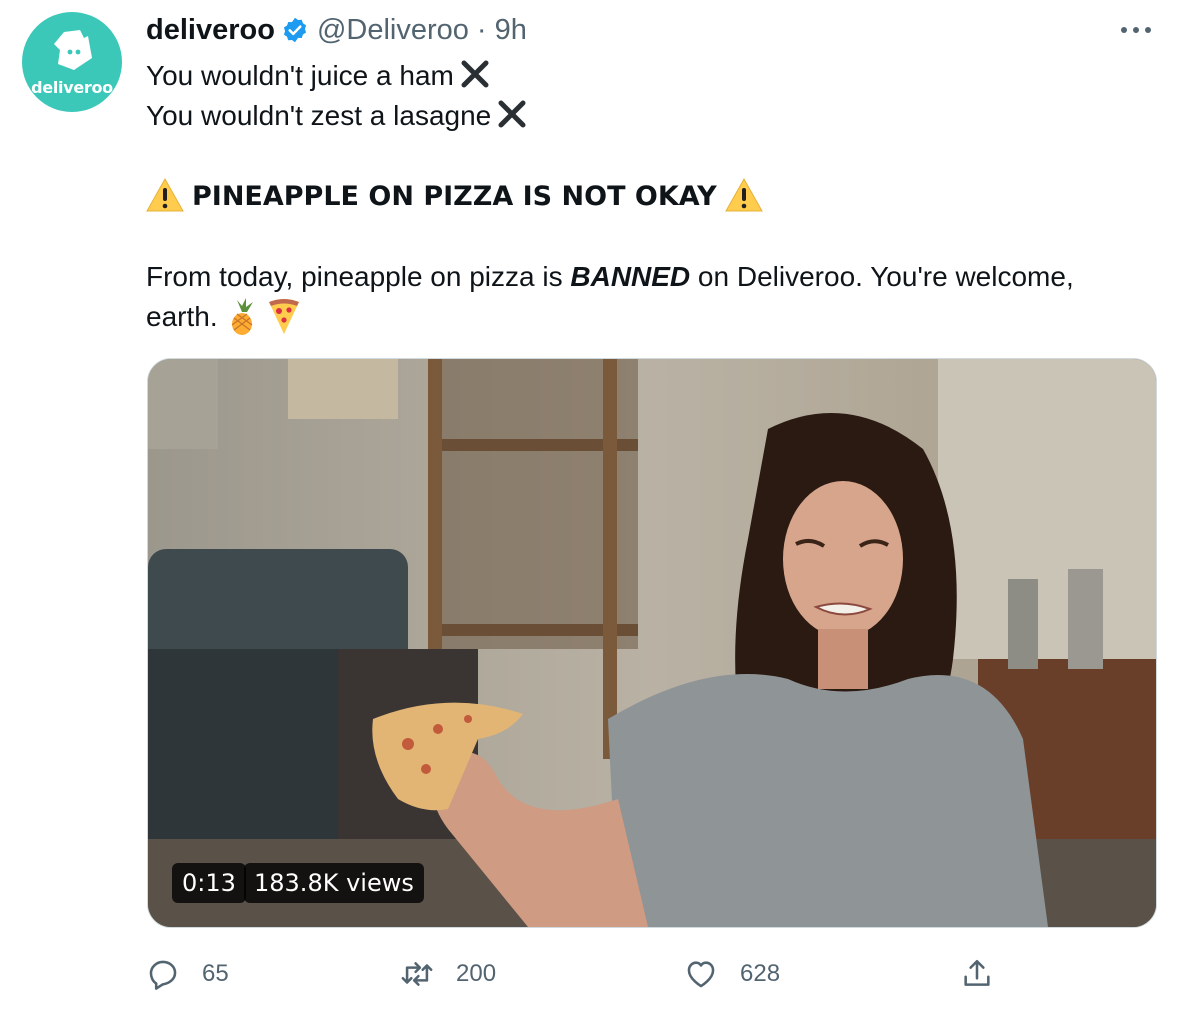  What do you see at coordinates (209, 883) in the screenshot?
I see `video-duration: 0:13` at bounding box center [209, 883].